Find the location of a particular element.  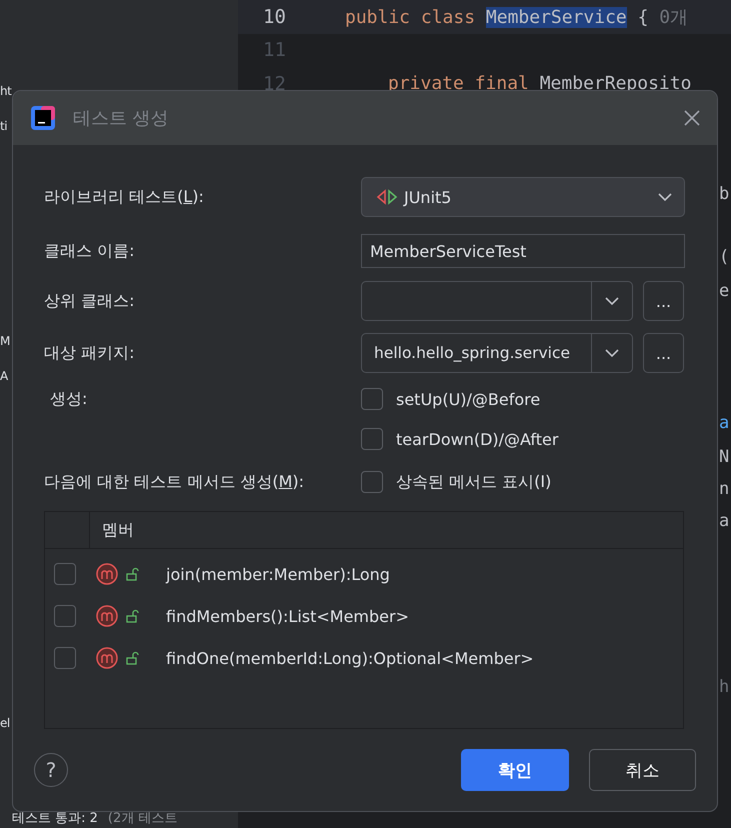

code-fragment: e is located at coordinates (724, 291).